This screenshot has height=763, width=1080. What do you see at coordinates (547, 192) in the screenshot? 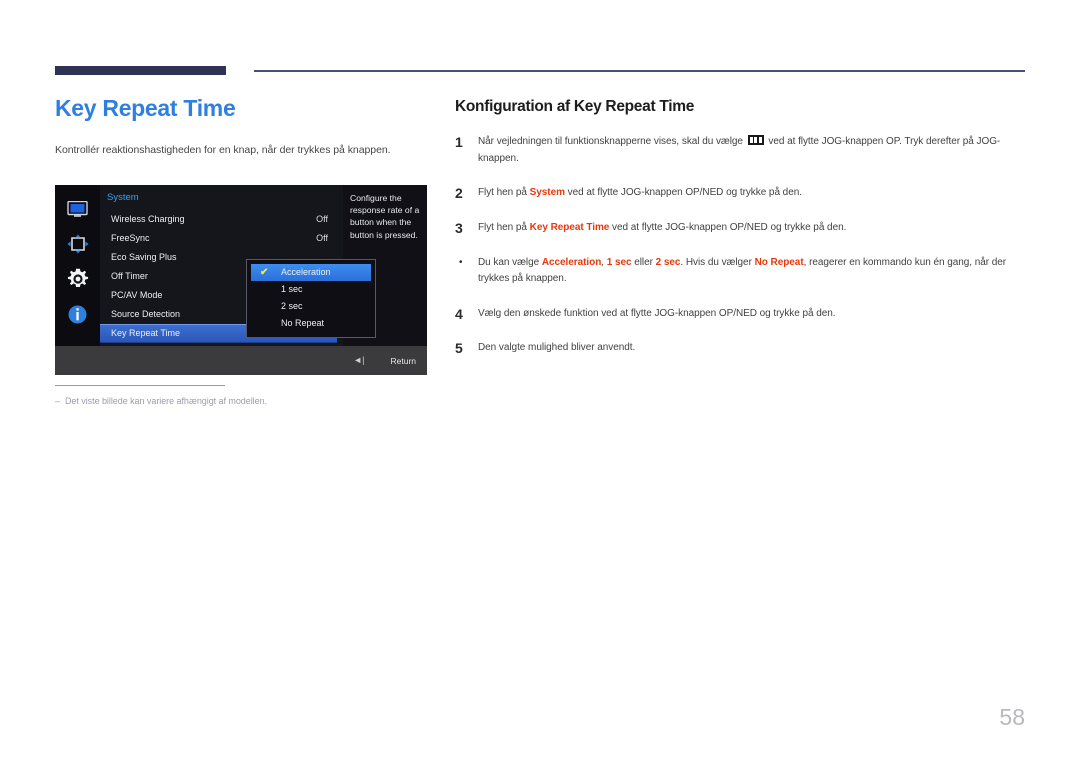
I see `highlighted-term: System` at bounding box center [547, 192].